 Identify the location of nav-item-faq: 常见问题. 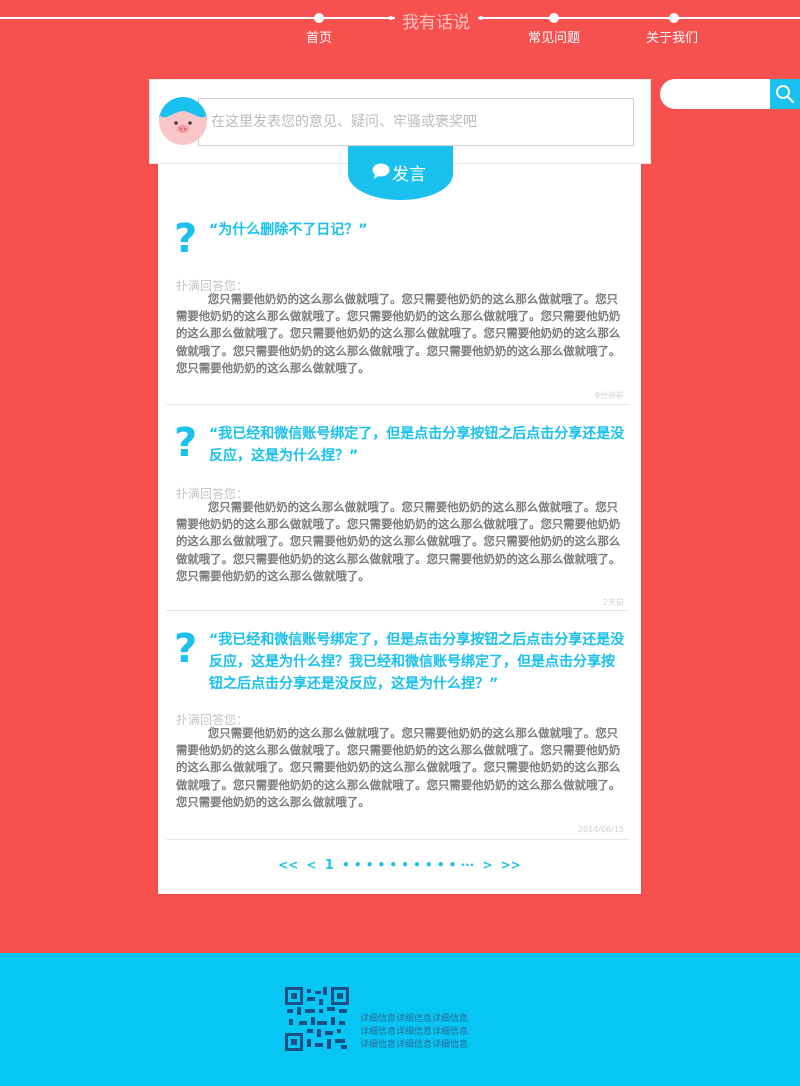
(554, 36).